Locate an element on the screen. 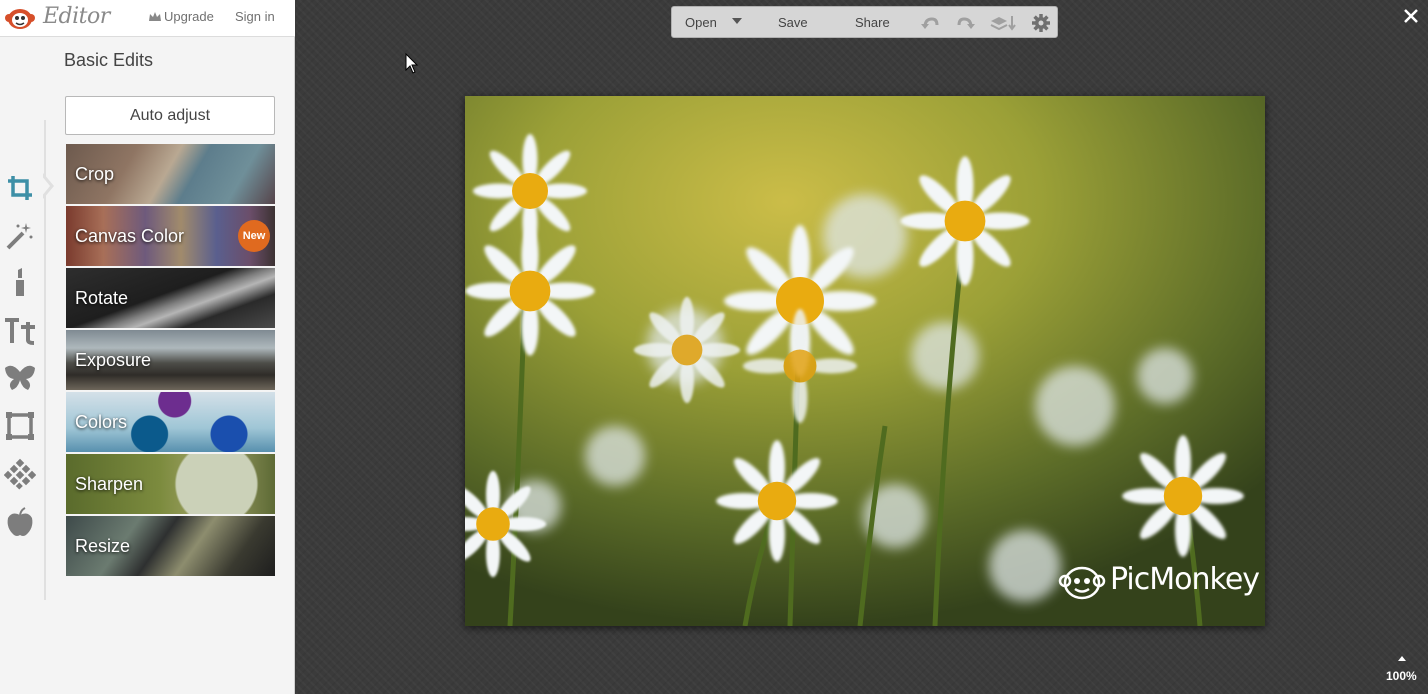 The height and width of the screenshot is (694, 1428). texture-icon is located at coordinates (20, 474).